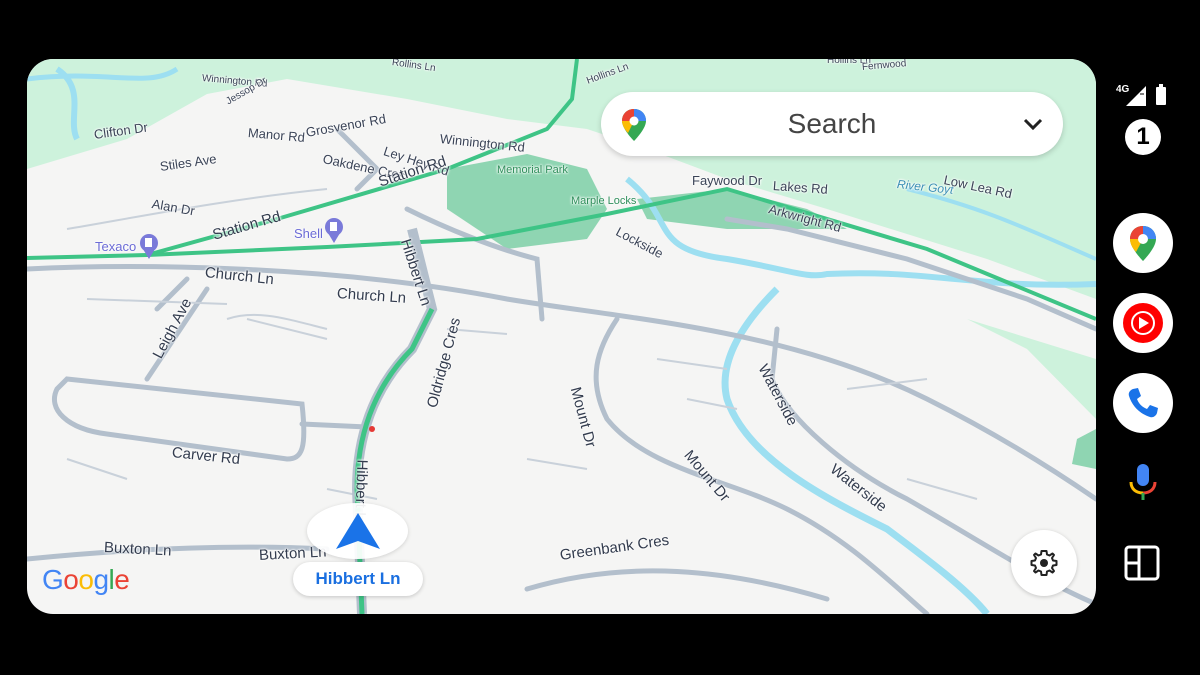 This screenshot has width=1200, height=675. Describe the element at coordinates (1161, 96) in the screenshot. I see `battery-icon` at that location.